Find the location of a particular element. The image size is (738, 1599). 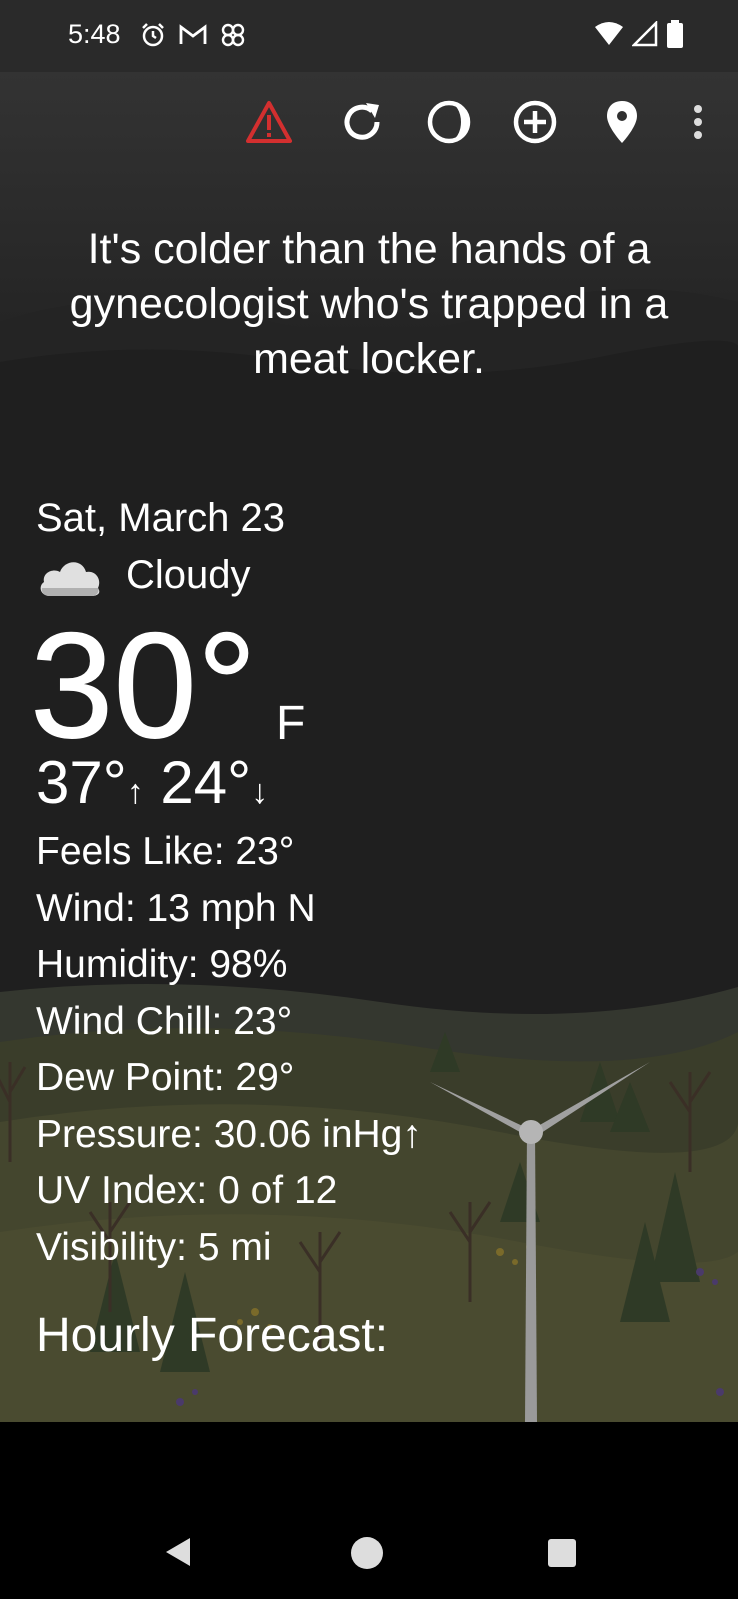

theme-icon is located at coordinates (449, 122).